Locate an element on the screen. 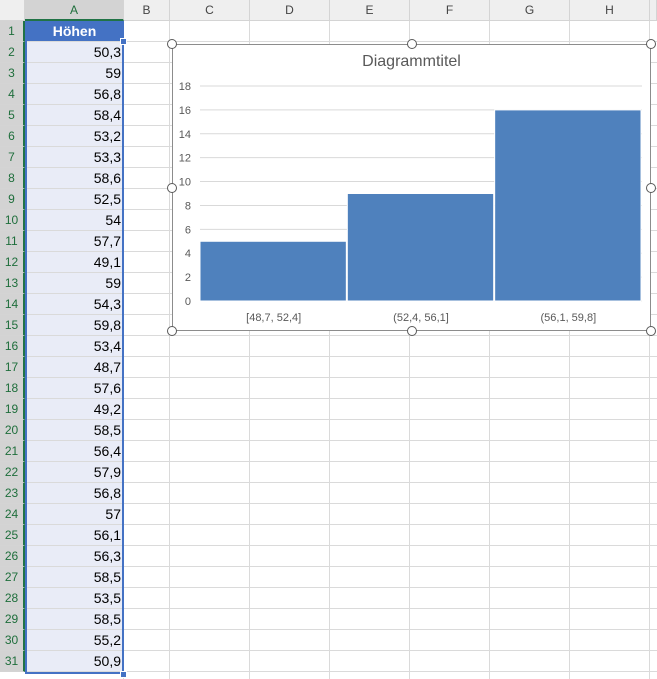 Image resolution: width=657 pixels, height=679 pixels. row-header: 15 is located at coordinates (12, 325).